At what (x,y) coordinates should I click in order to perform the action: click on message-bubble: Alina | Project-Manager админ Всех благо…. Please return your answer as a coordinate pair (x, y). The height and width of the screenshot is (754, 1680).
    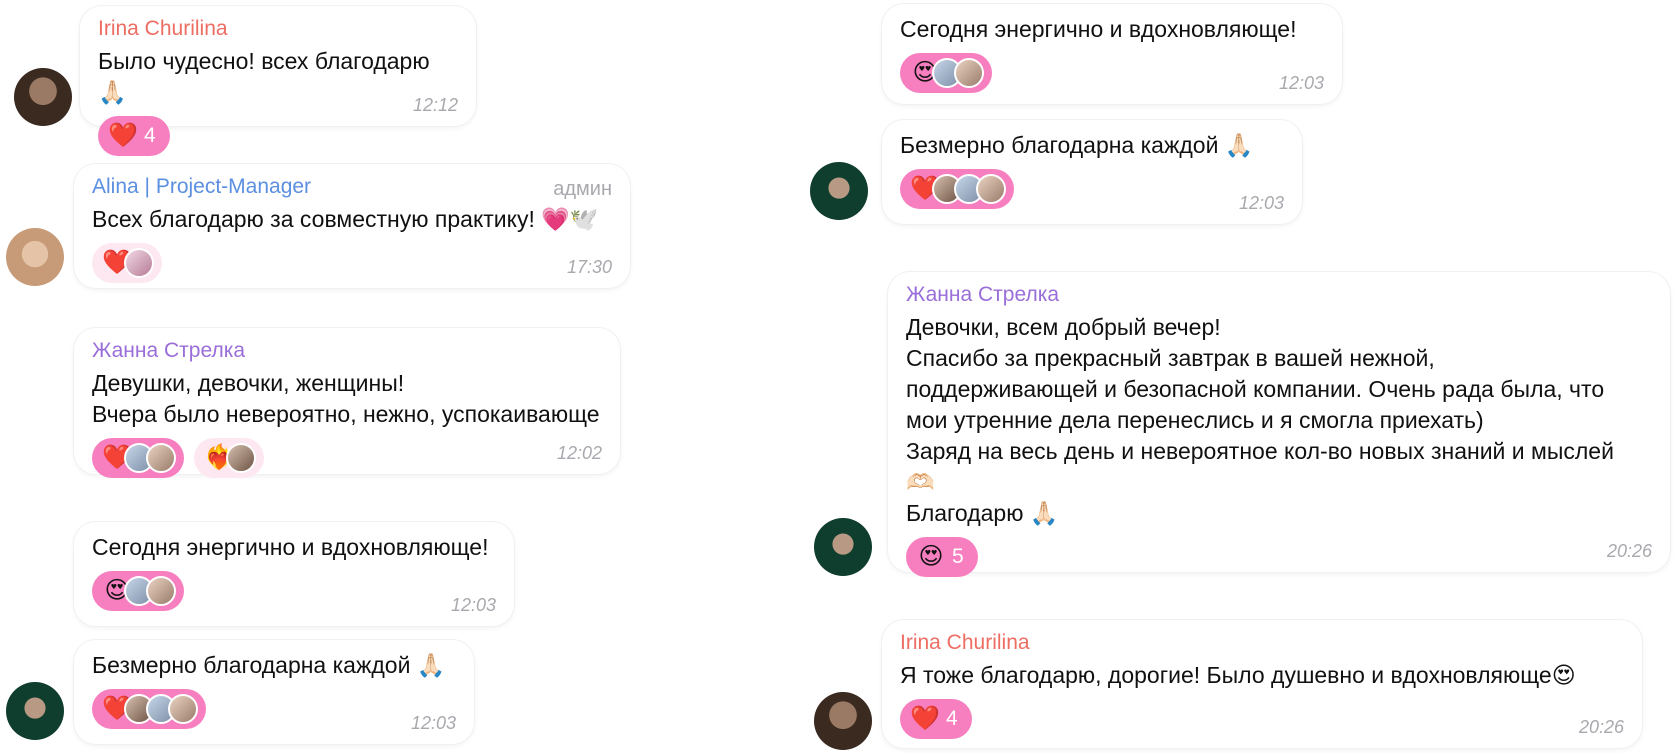
    Looking at the image, I should click on (352, 226).